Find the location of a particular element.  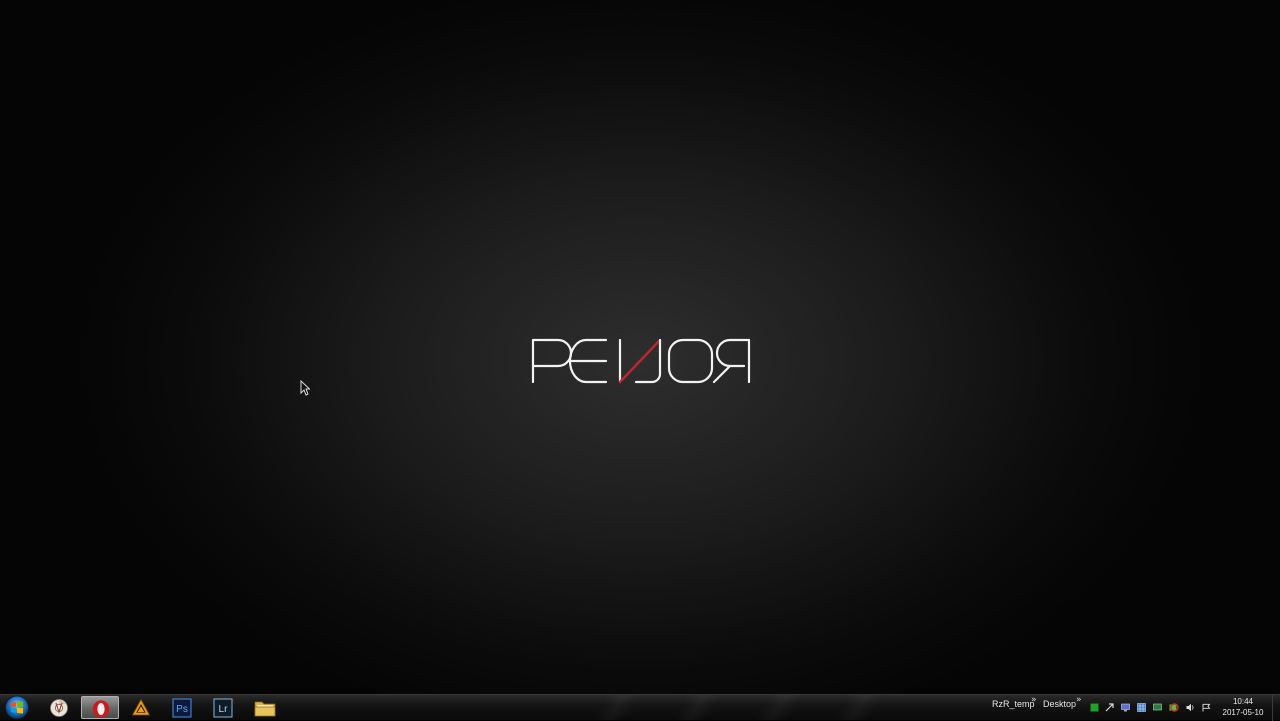

svg-text: Lr is located at coordinates (224, 709).